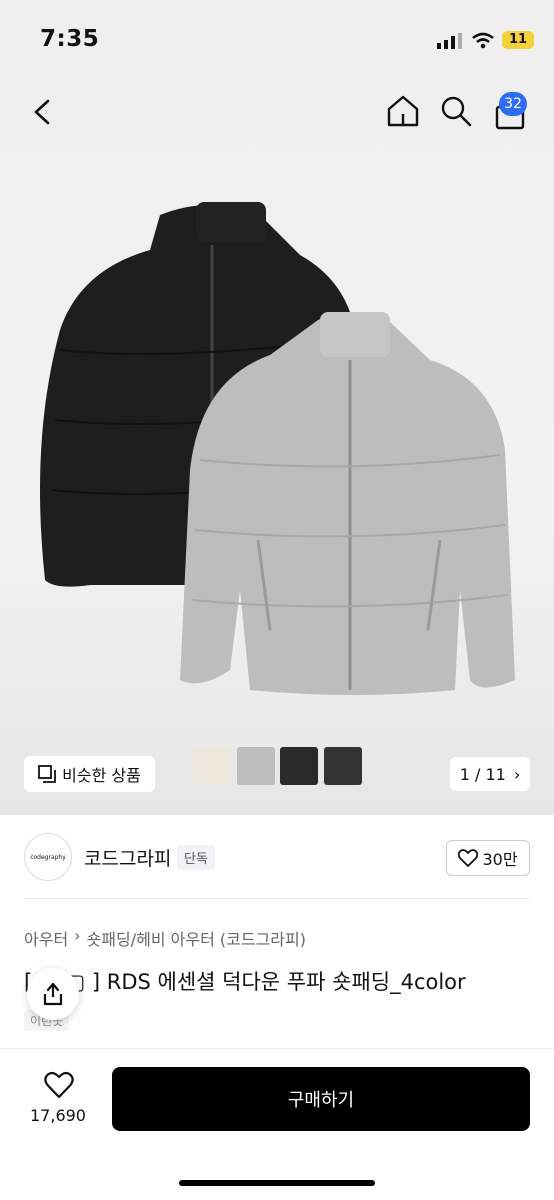  I want to click on cart-count-badge: 32, so click(513, 104).